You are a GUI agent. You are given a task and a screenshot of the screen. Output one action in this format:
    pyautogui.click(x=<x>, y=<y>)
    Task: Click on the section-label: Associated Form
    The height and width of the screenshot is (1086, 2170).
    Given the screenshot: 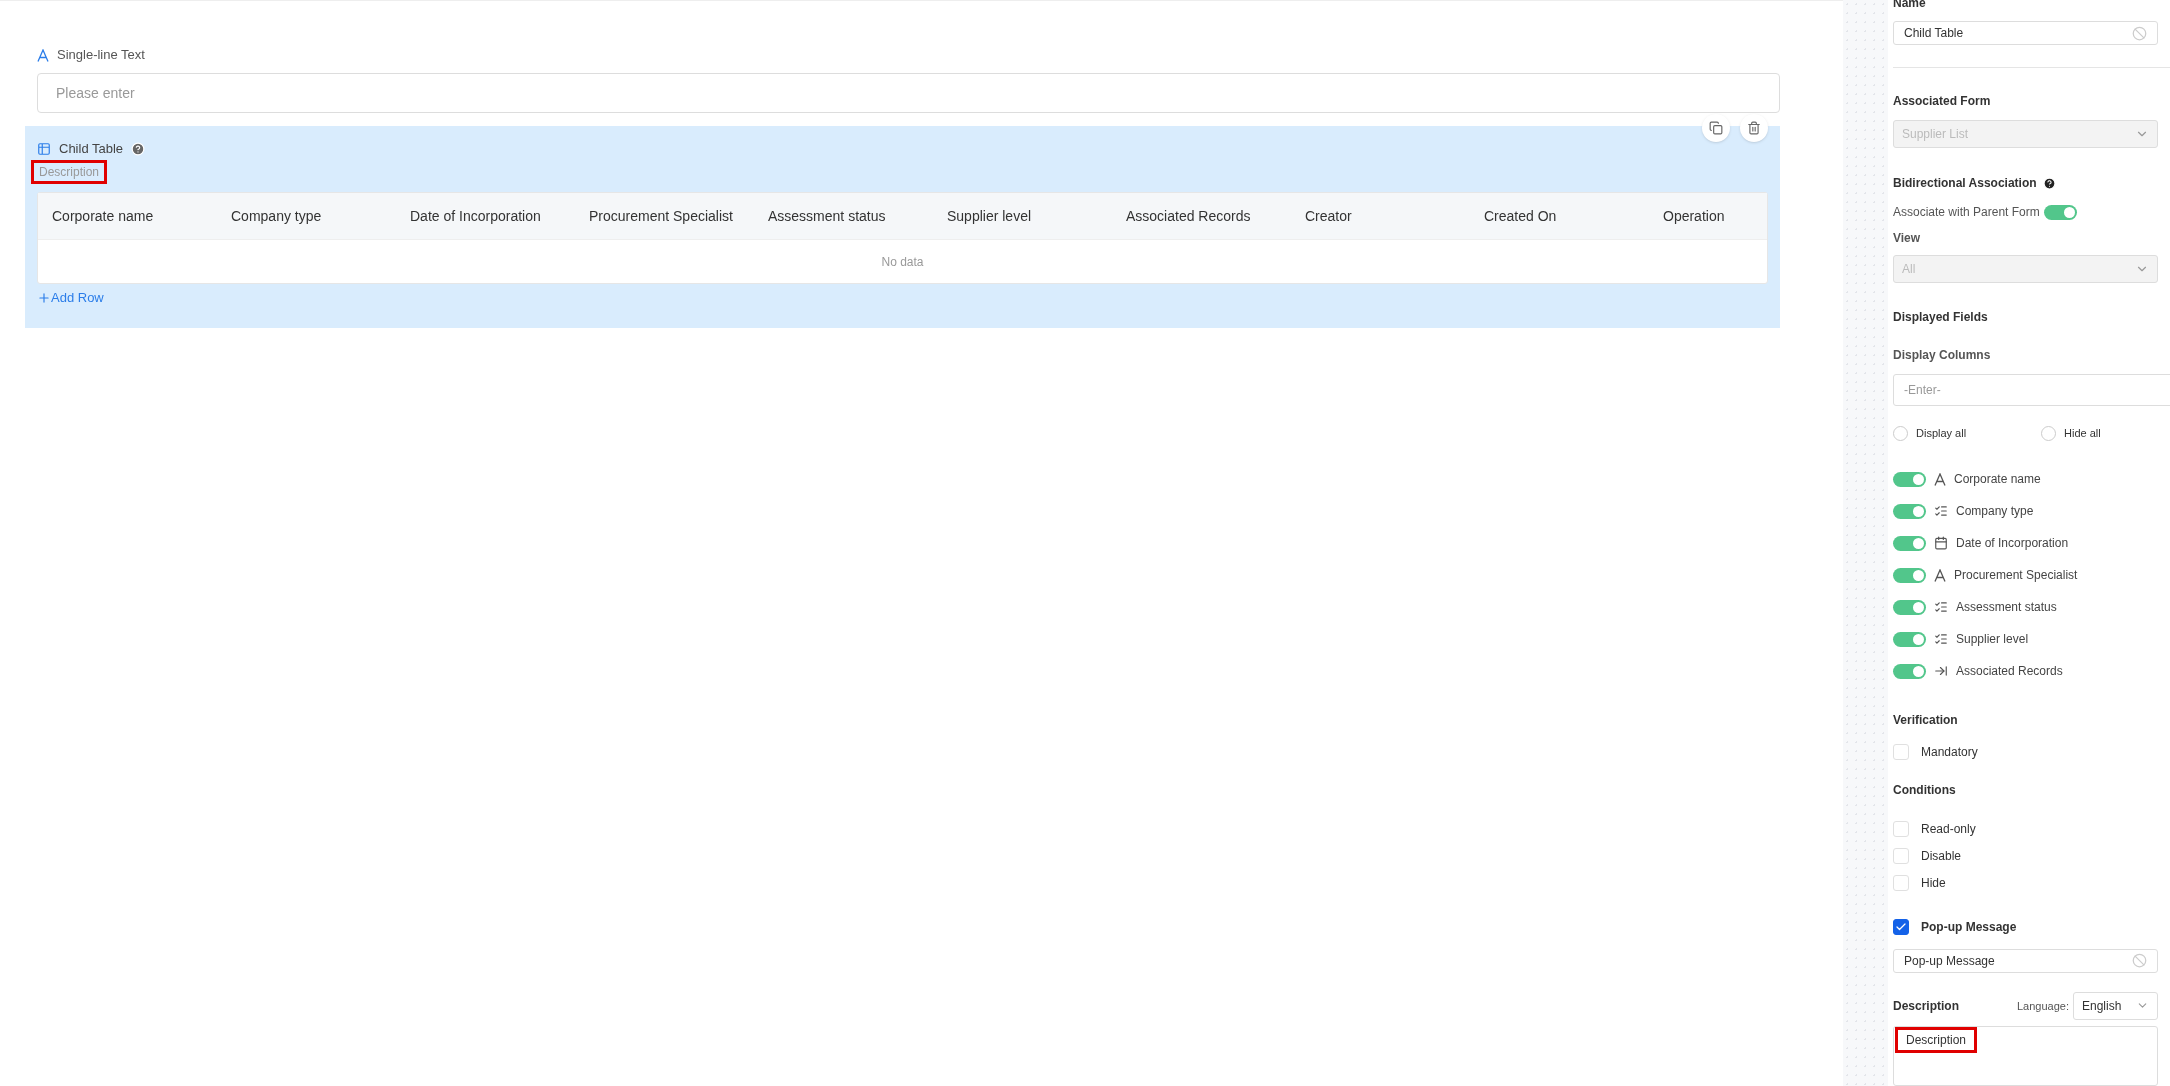 What is the action you would take?
    pyautogui.click(x=1942, y=102)
    